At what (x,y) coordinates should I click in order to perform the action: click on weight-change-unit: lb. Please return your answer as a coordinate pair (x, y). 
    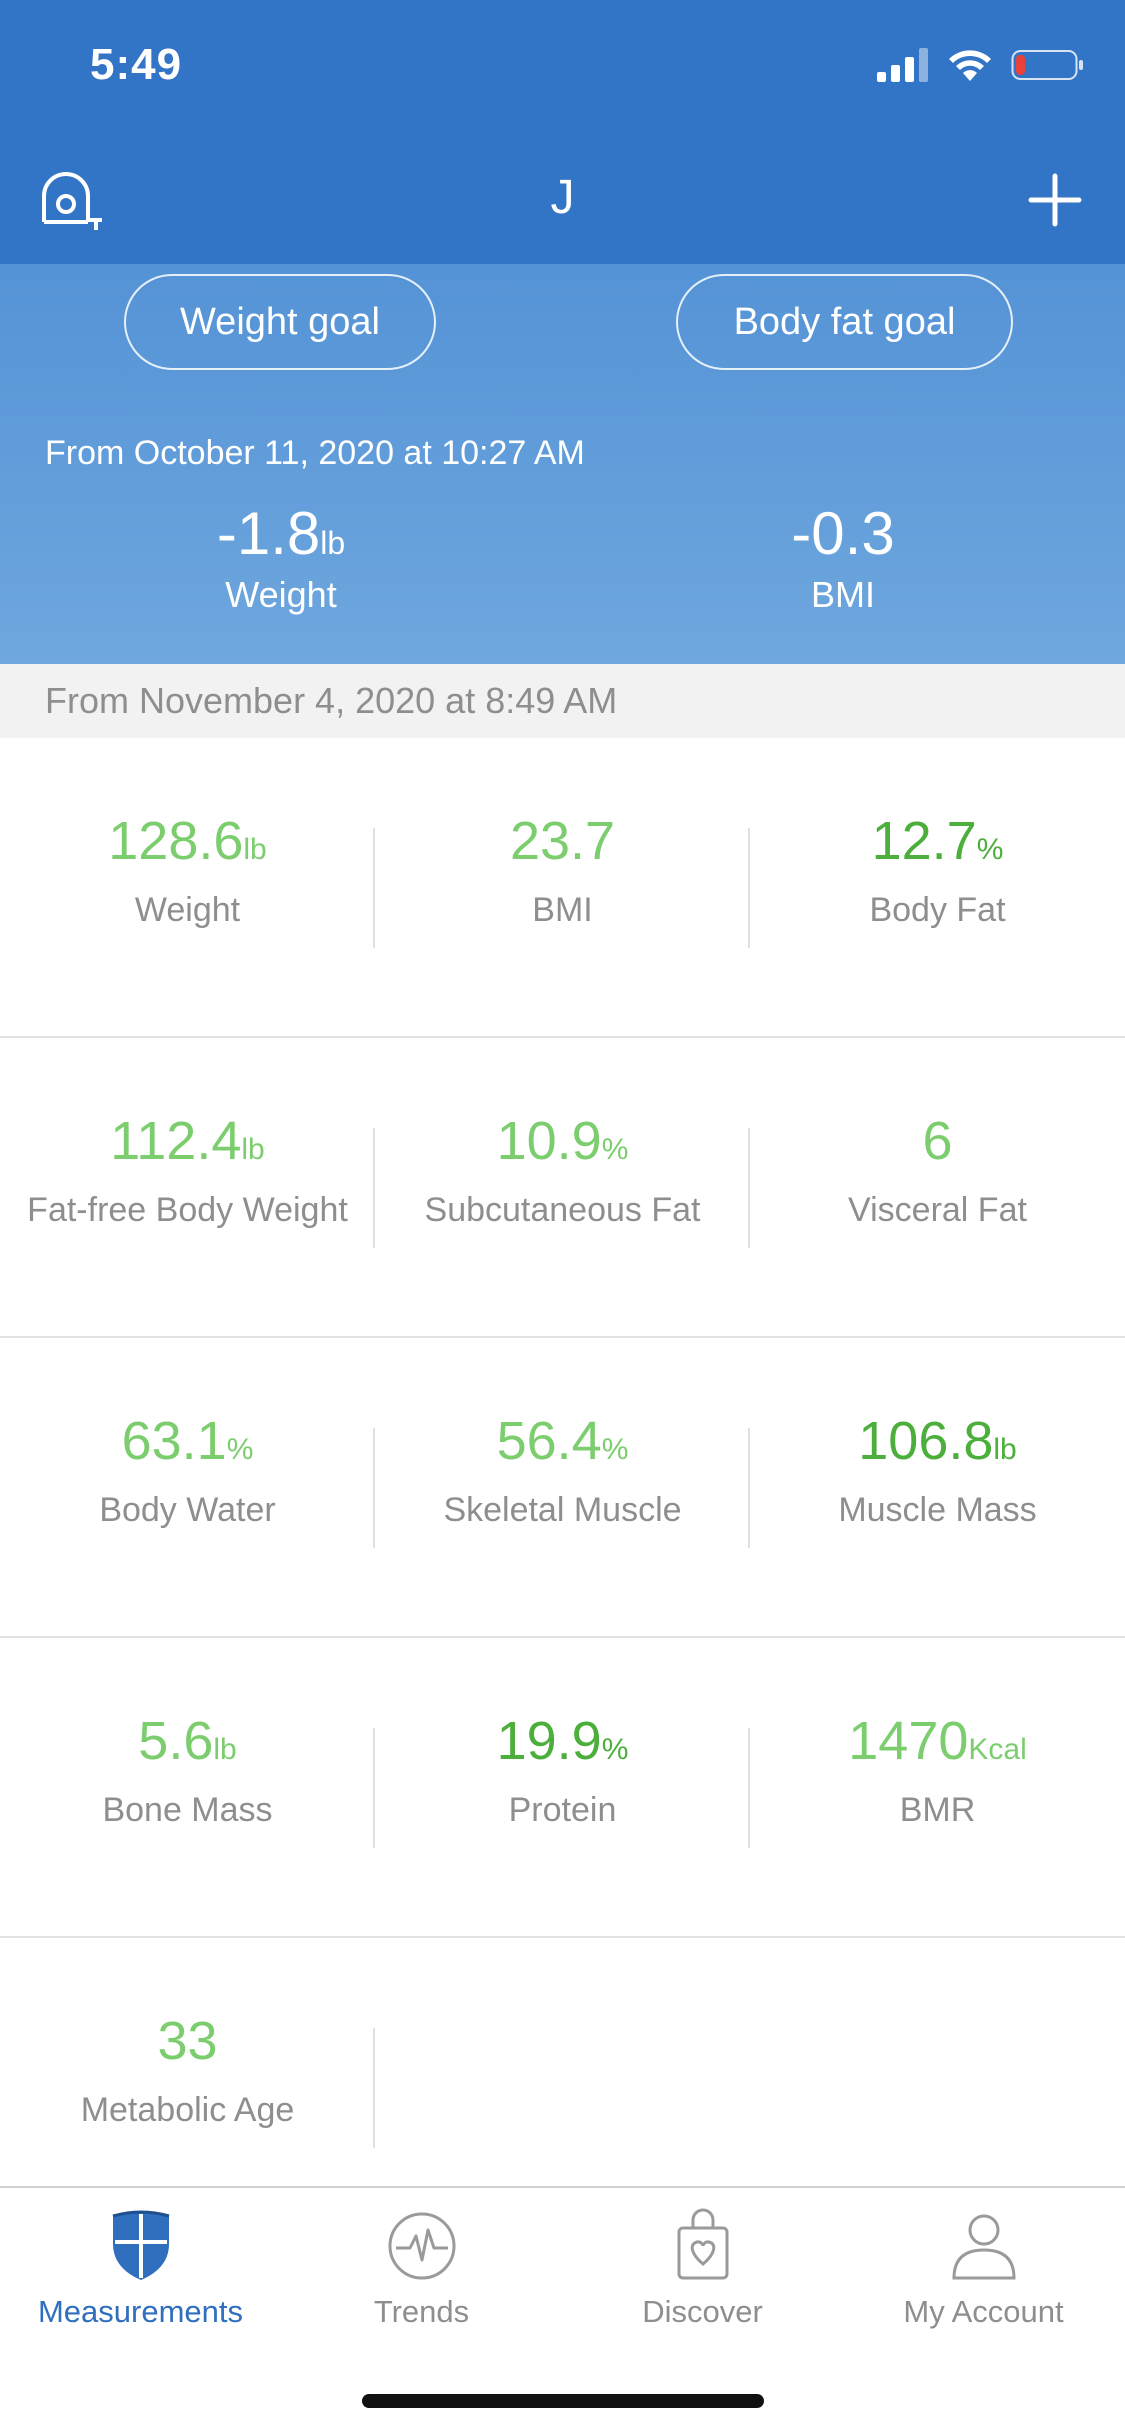
    Looking at the image, I should click on (333, 543).